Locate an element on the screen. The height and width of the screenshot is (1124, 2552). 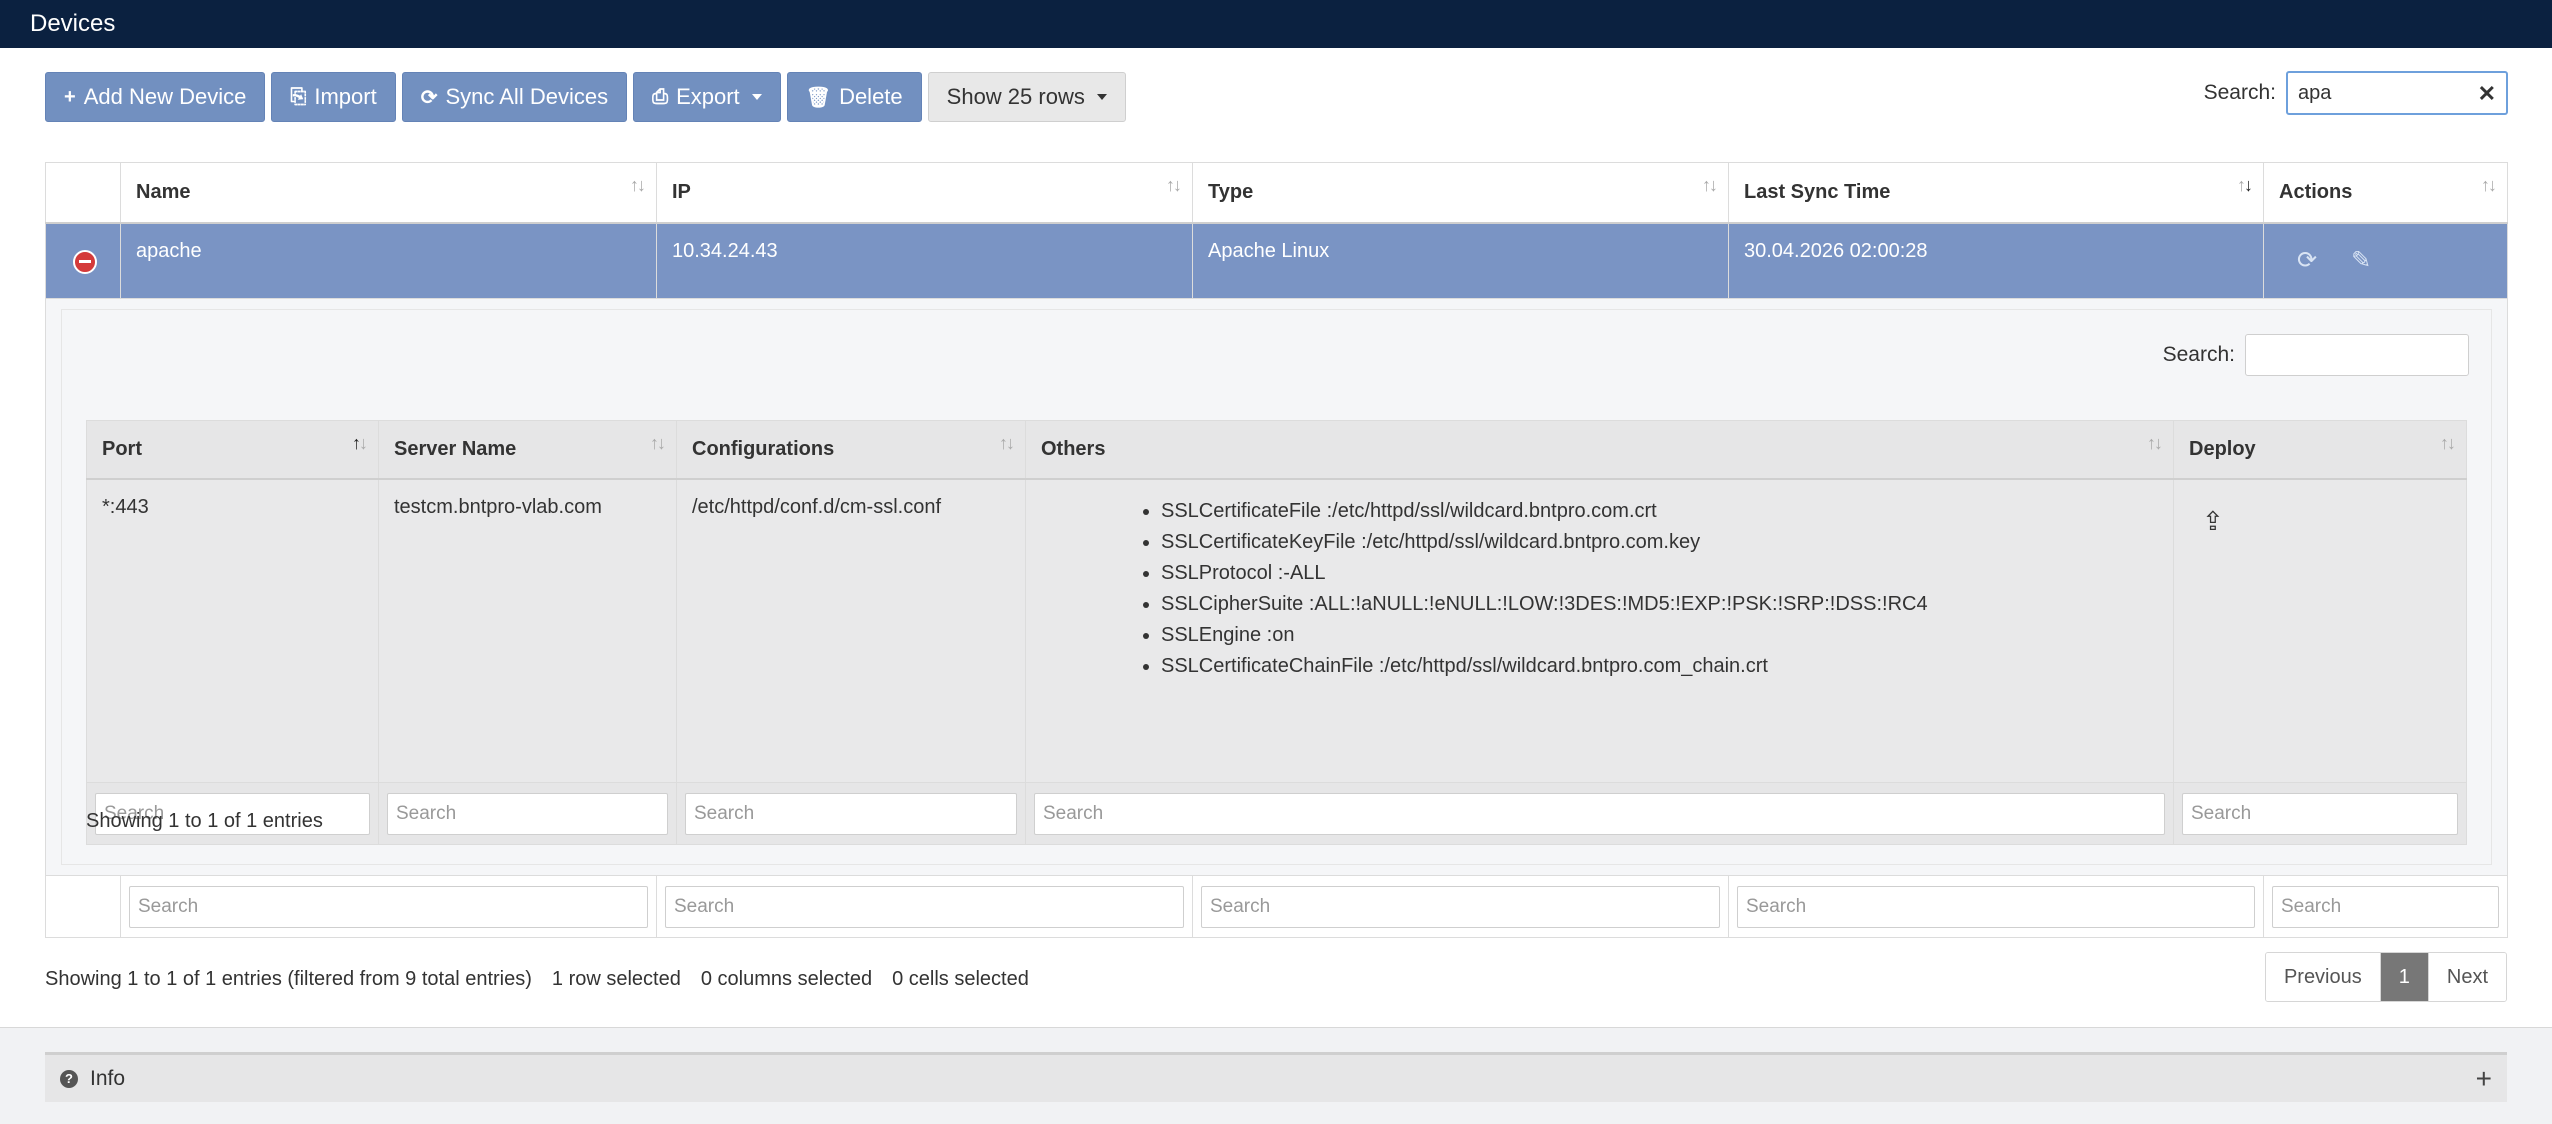
rows-selected-info: 1 row selected is located at coordinates (616, 979).